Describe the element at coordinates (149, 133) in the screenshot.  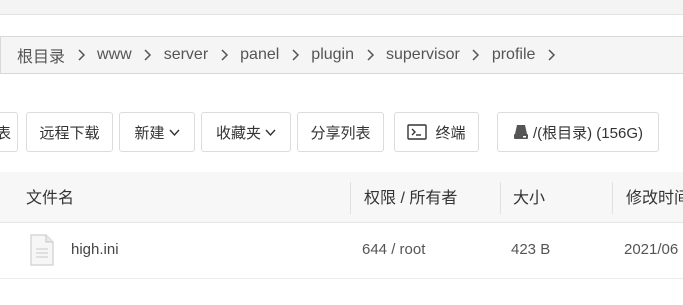
I see `new-label: 新建` at that location.